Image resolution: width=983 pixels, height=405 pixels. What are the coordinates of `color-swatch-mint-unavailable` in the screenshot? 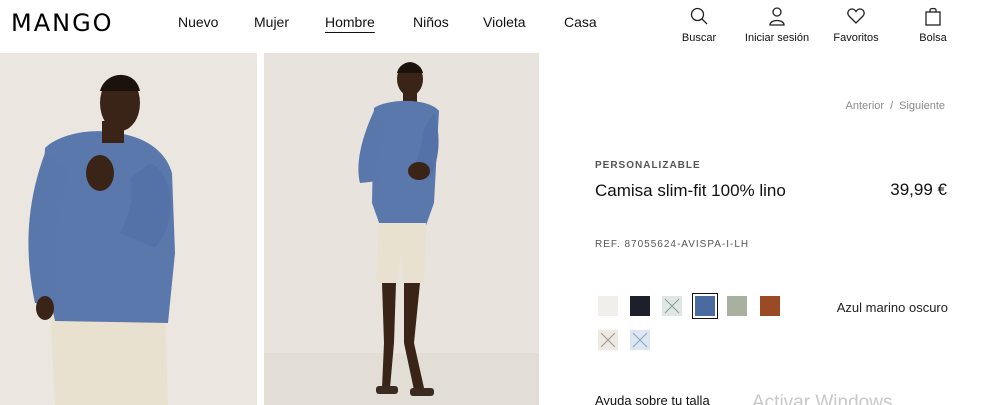 It's located at (672, 306).